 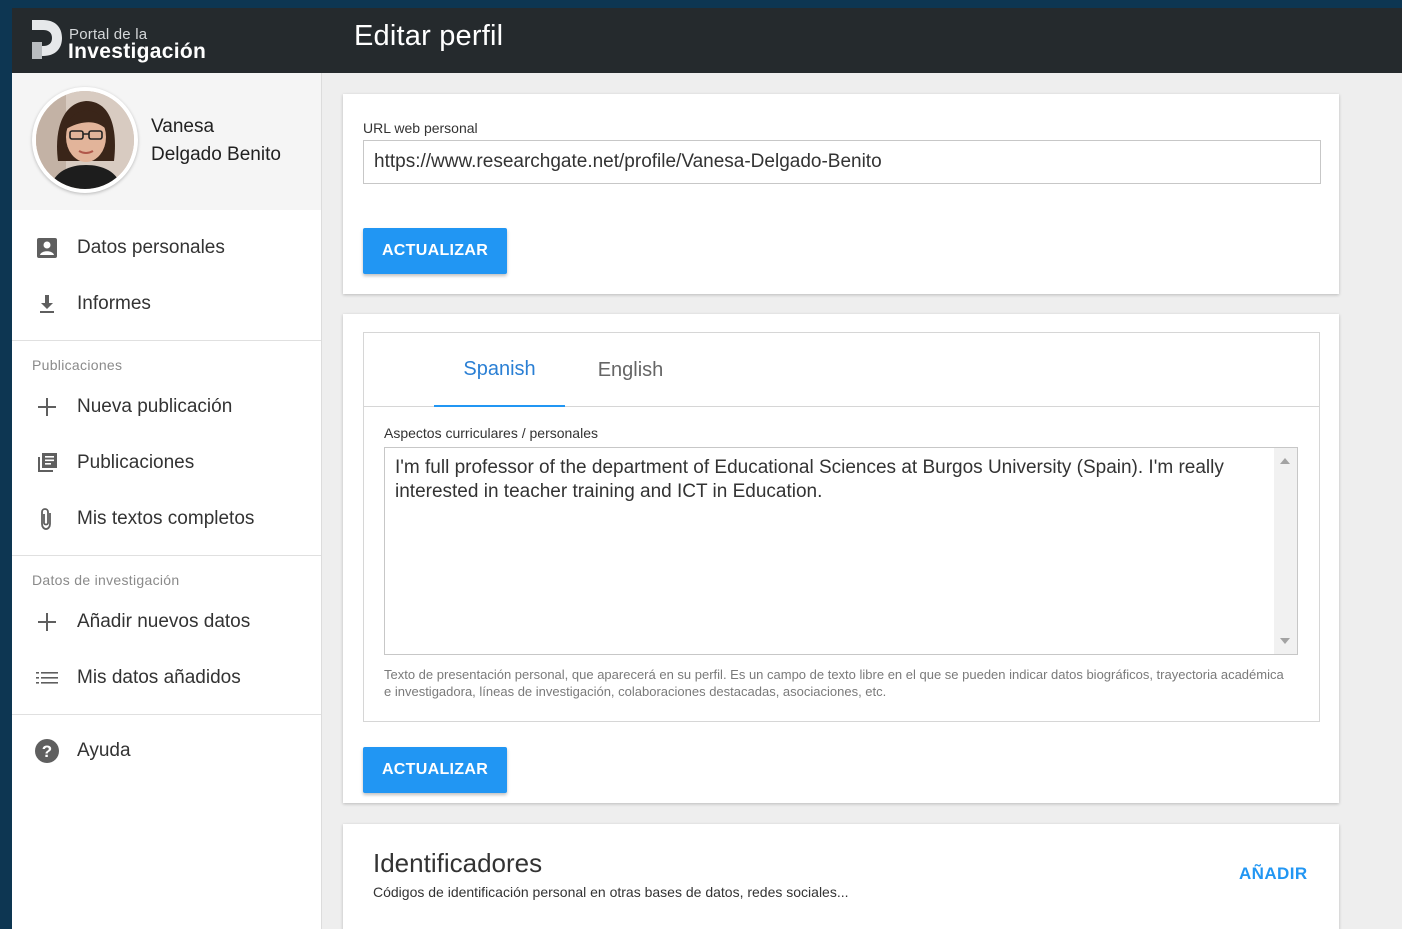 I want to click on person-card-icon, so click(x=47, y=248).